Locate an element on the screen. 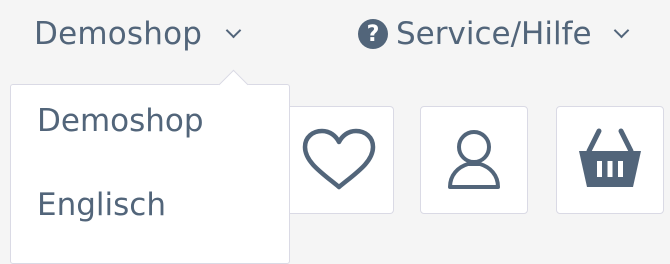 The image size is (670, 264). cart-button is located at coordinates (610, 160).